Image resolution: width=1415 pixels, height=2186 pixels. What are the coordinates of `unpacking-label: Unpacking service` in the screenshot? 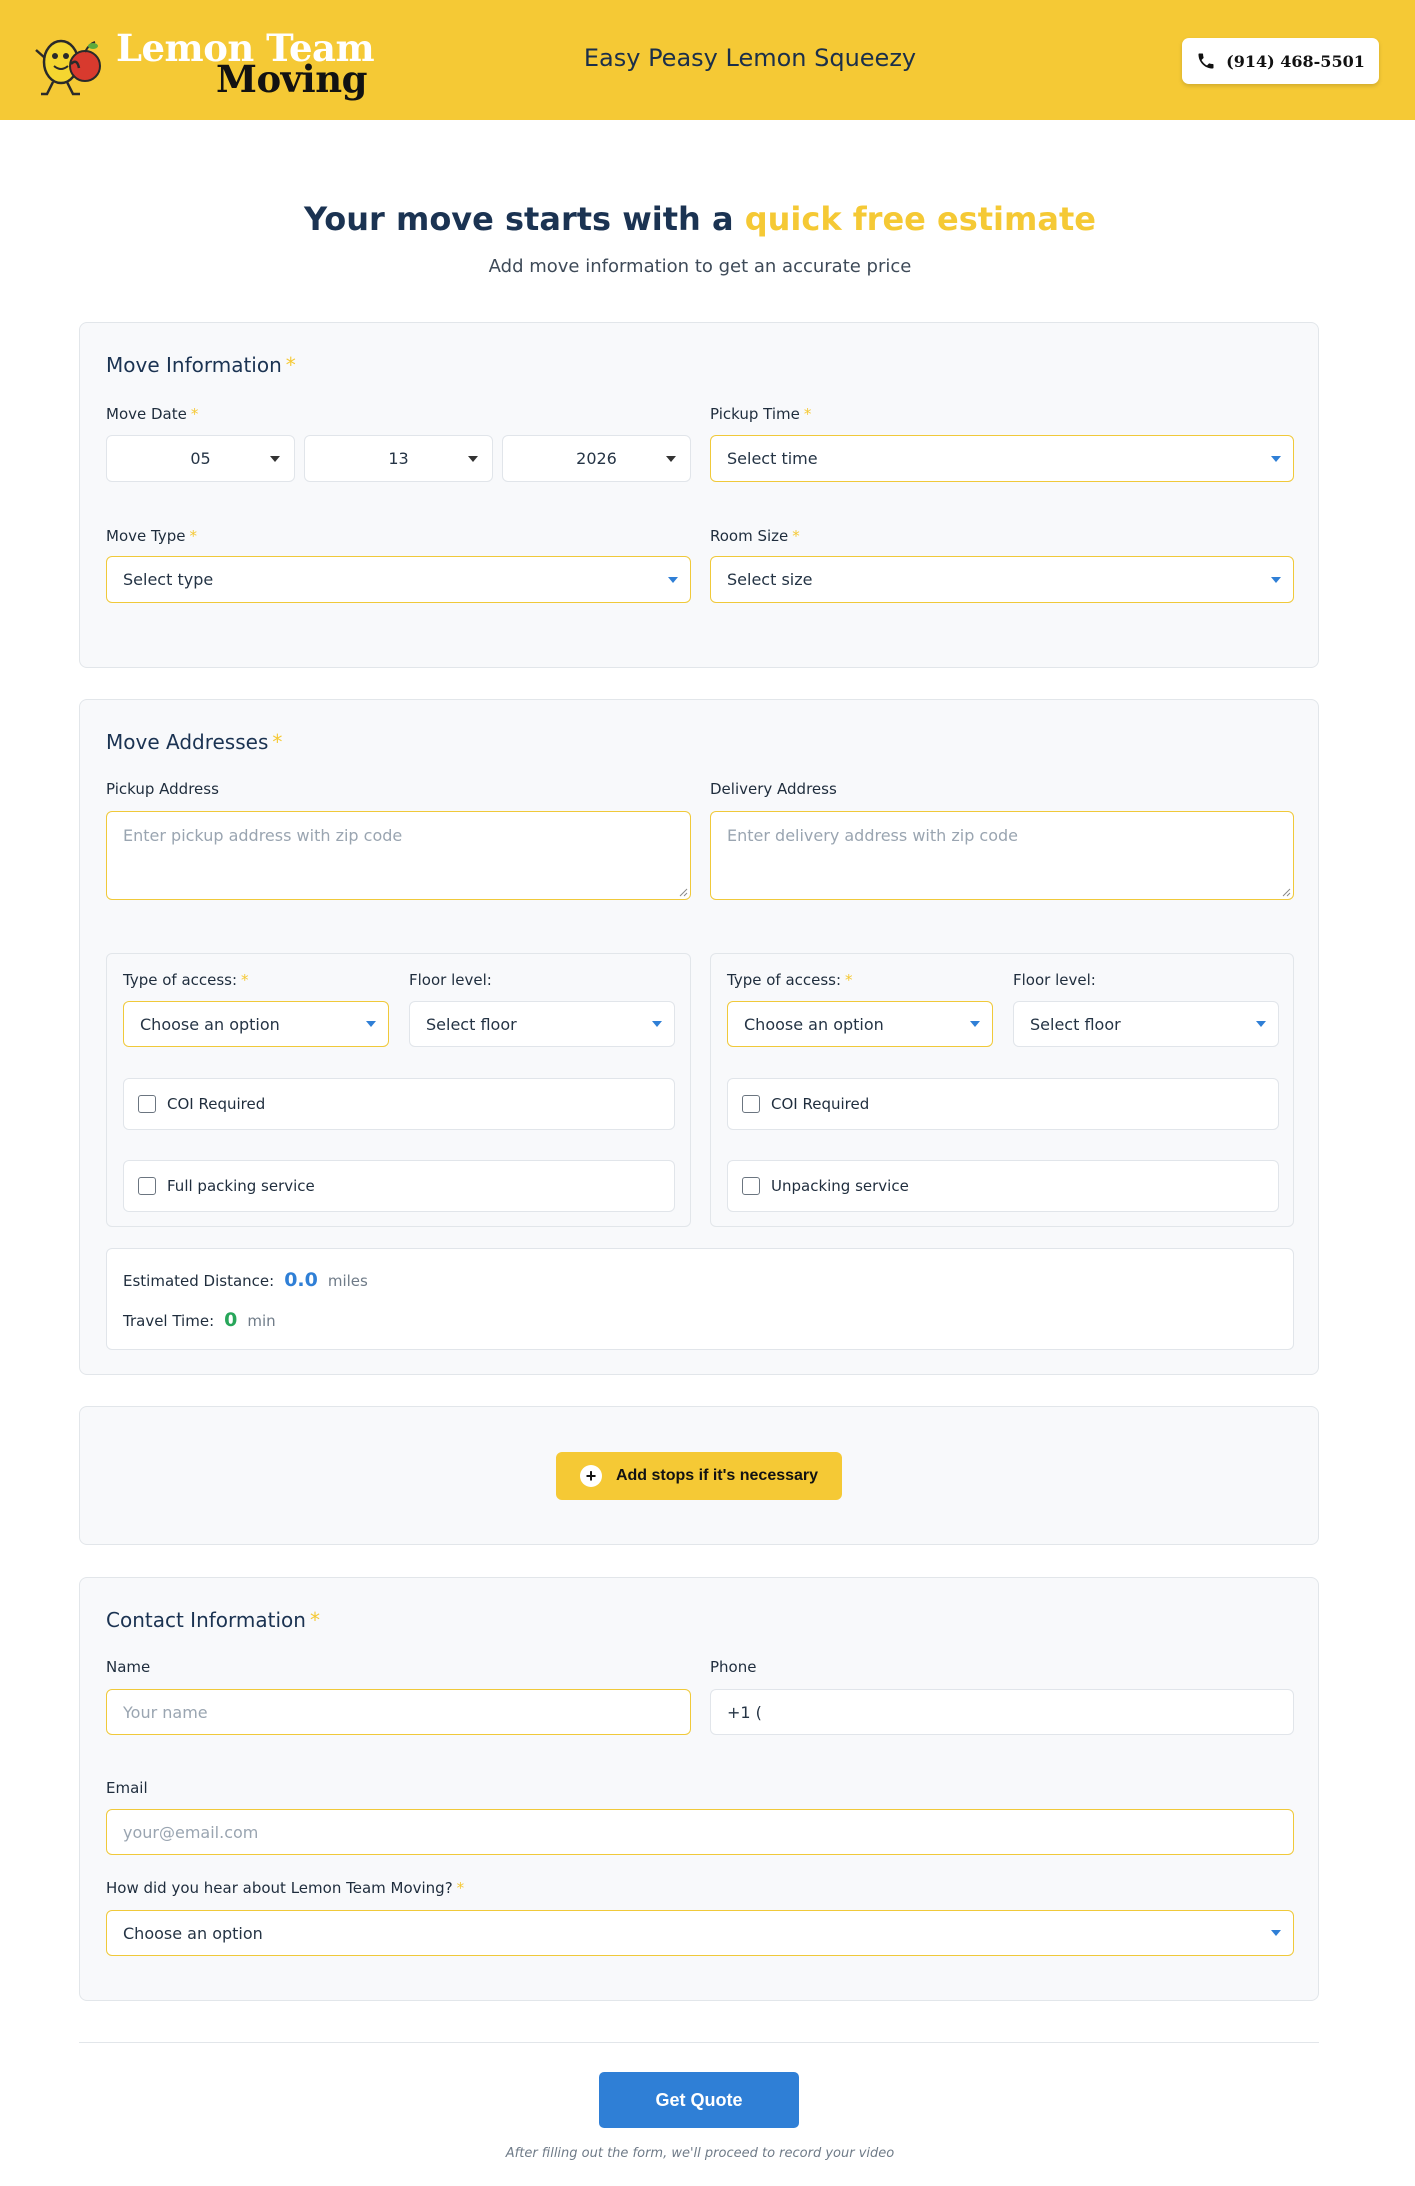 It's located at (840, 1186).